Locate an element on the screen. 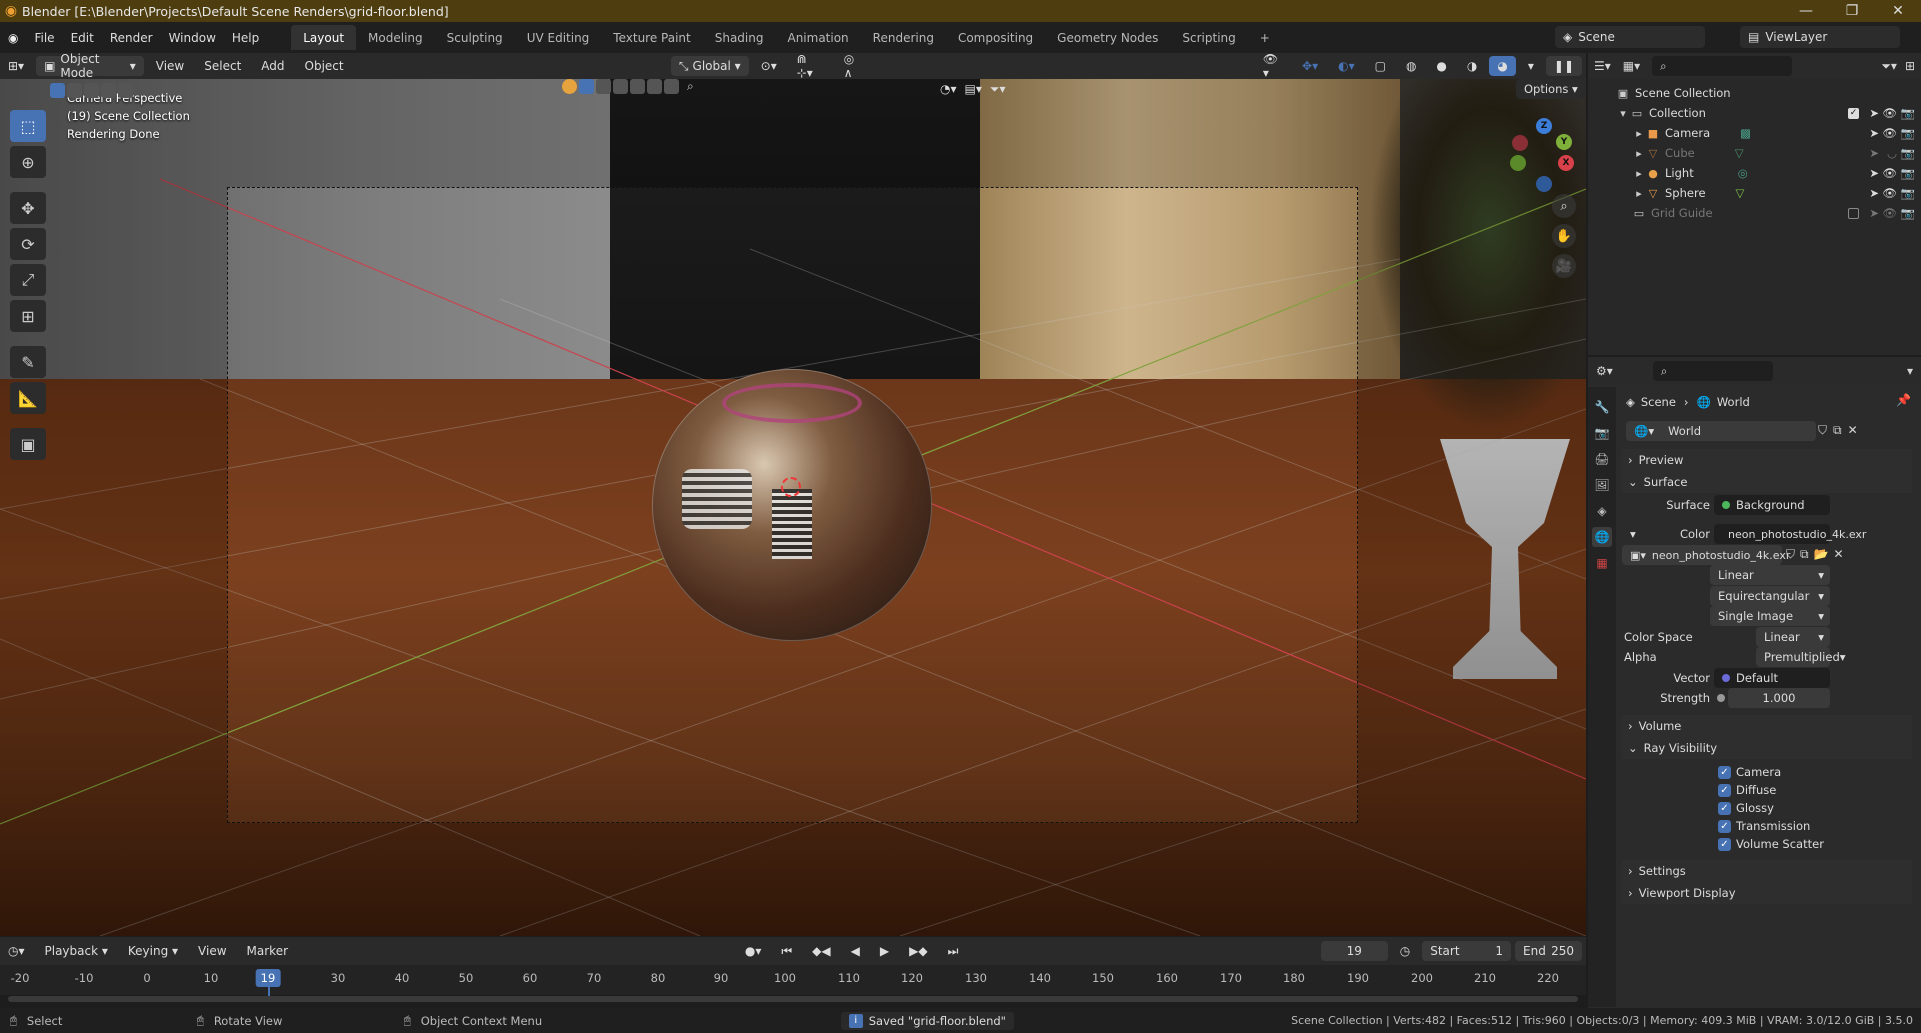 The image size is (1921, 1033). annotate-tool-icon: ✎ is located at coordinates (28, 362).